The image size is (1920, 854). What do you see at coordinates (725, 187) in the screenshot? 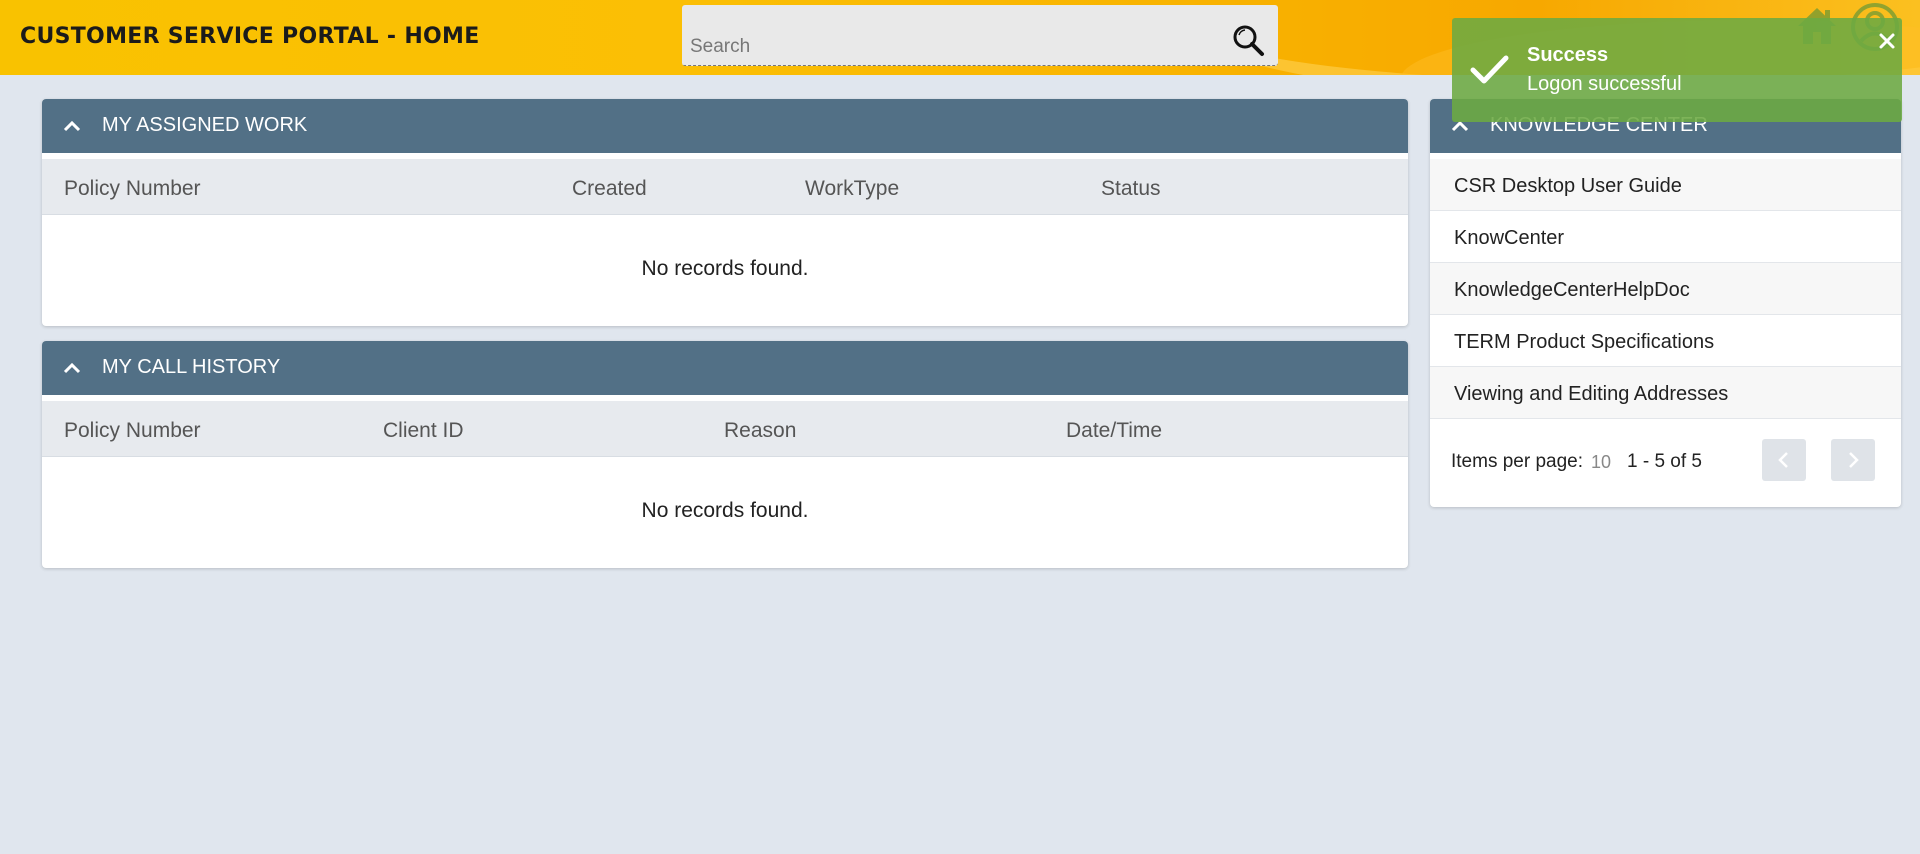
I see `assigned-work-columns: Policy Number Created WorkType Status` at bounding box center [725, 187].